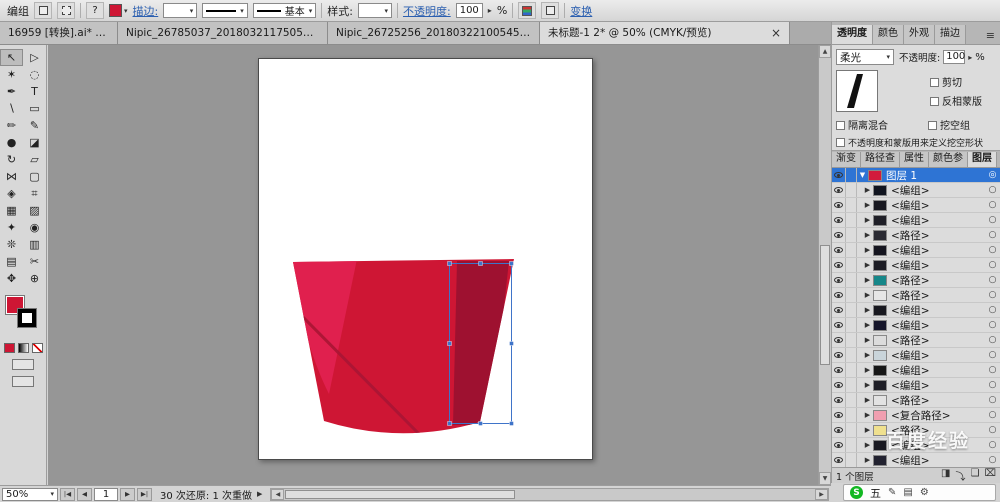 This screenshot has width=1000, height=502. Describe the element at coordinates (118, 10) in the screenshot. I see `fill-color-swatch: ▾` at that location.